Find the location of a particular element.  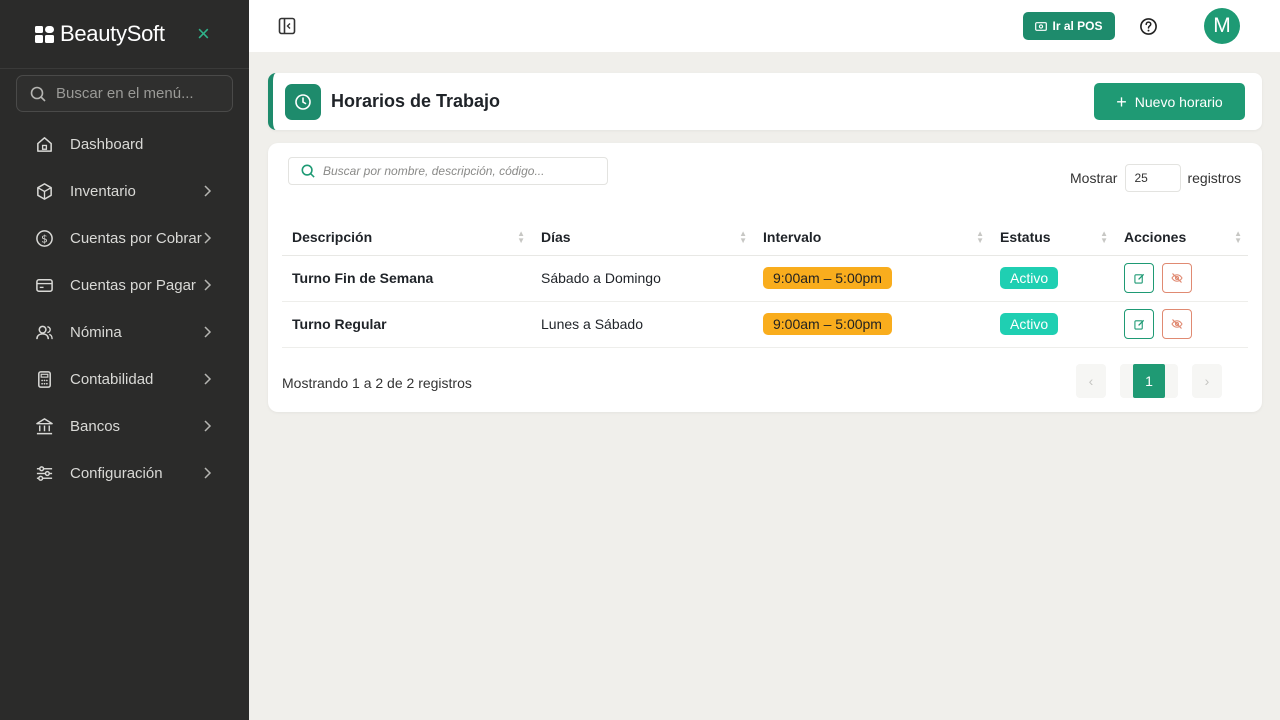

sidebar-item-cuentas-cobrar: $ Cuentas por Cobrar is located at coordinates (124, 238).